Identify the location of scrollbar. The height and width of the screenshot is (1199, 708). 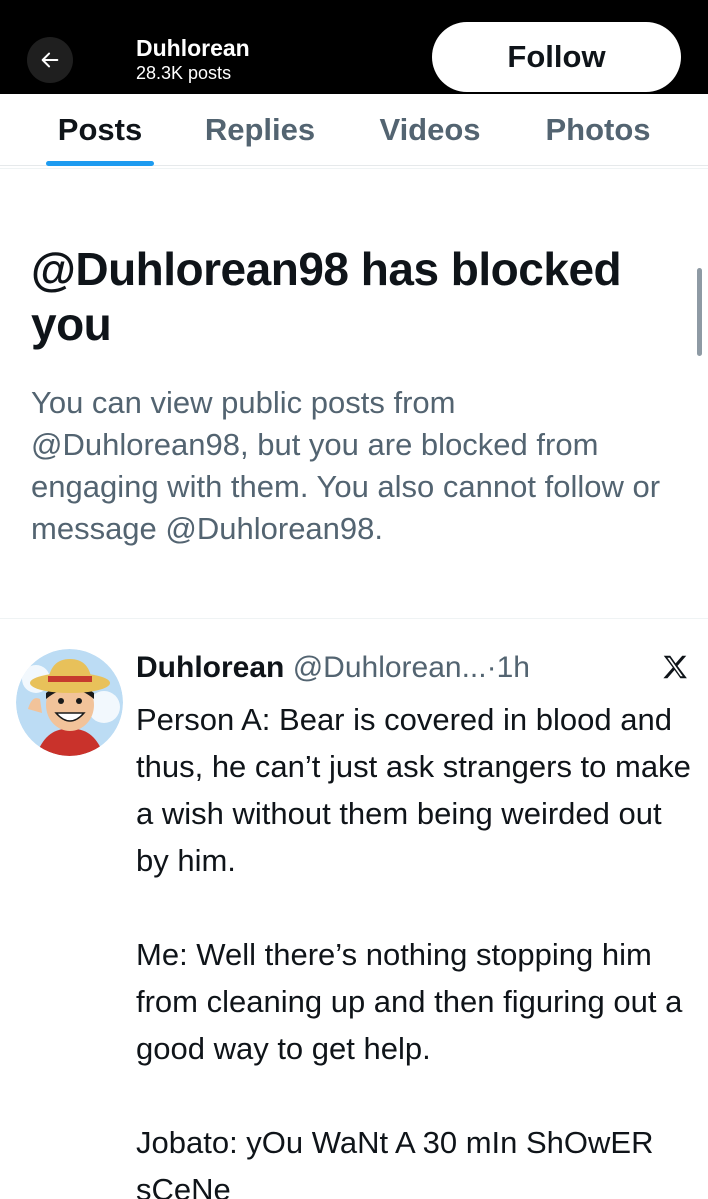
(699, 312).